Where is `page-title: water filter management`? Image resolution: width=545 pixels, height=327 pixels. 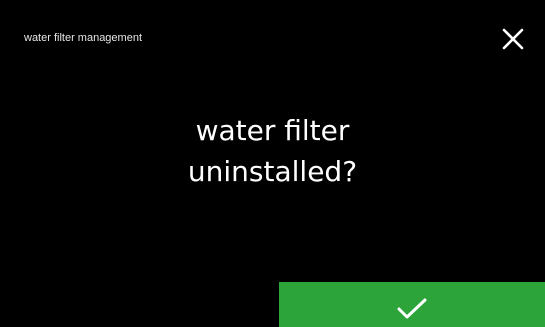 page-title: water filter management is located at coordinates (83, 38).